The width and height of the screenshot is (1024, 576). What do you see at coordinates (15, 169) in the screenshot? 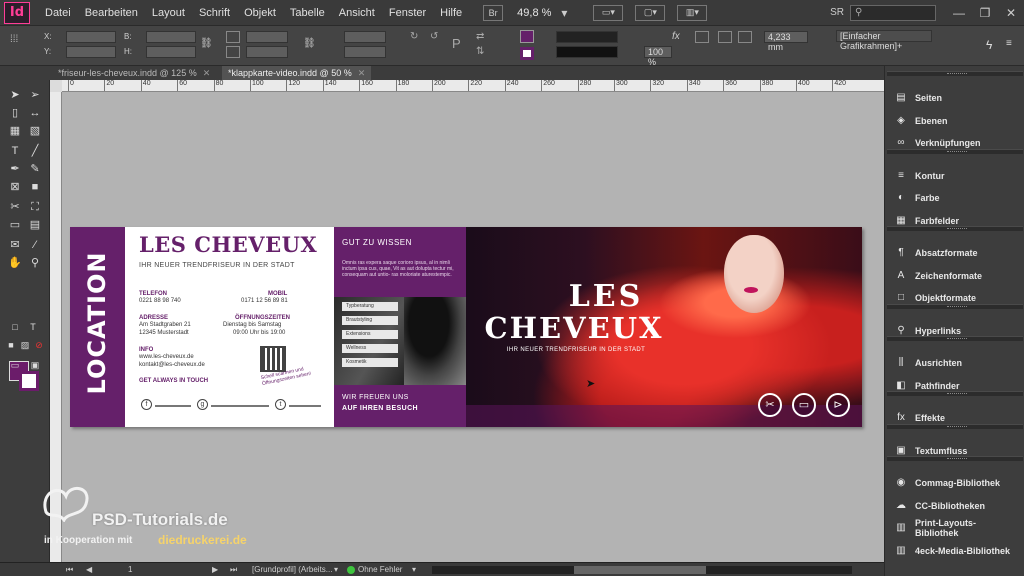
I see `pen-tool-icon: ✒` at bounding box center [15, 169].